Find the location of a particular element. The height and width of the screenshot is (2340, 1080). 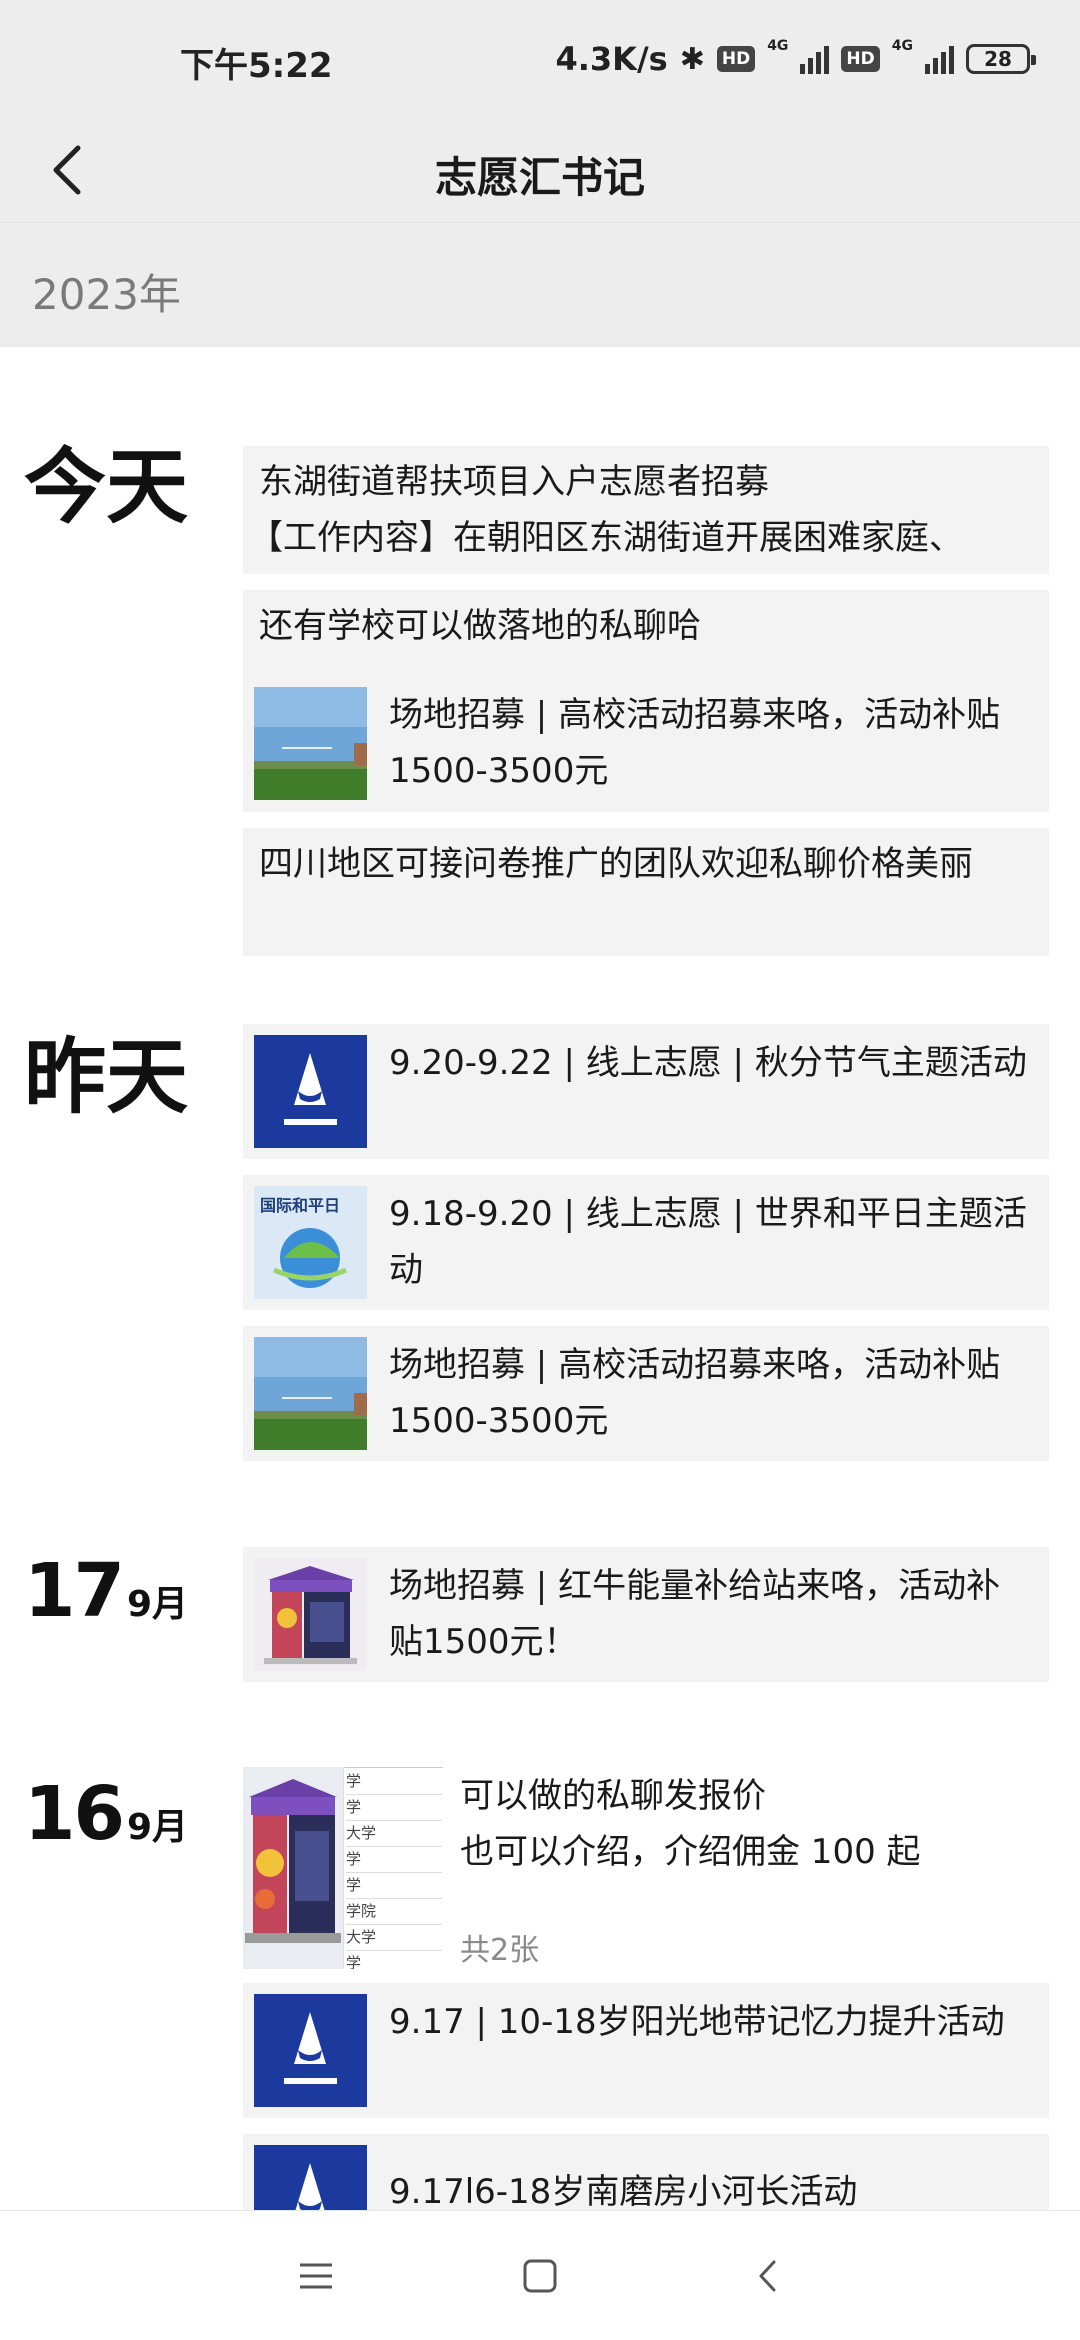

booth-thumbnail is located at coordinates (310, 1614).